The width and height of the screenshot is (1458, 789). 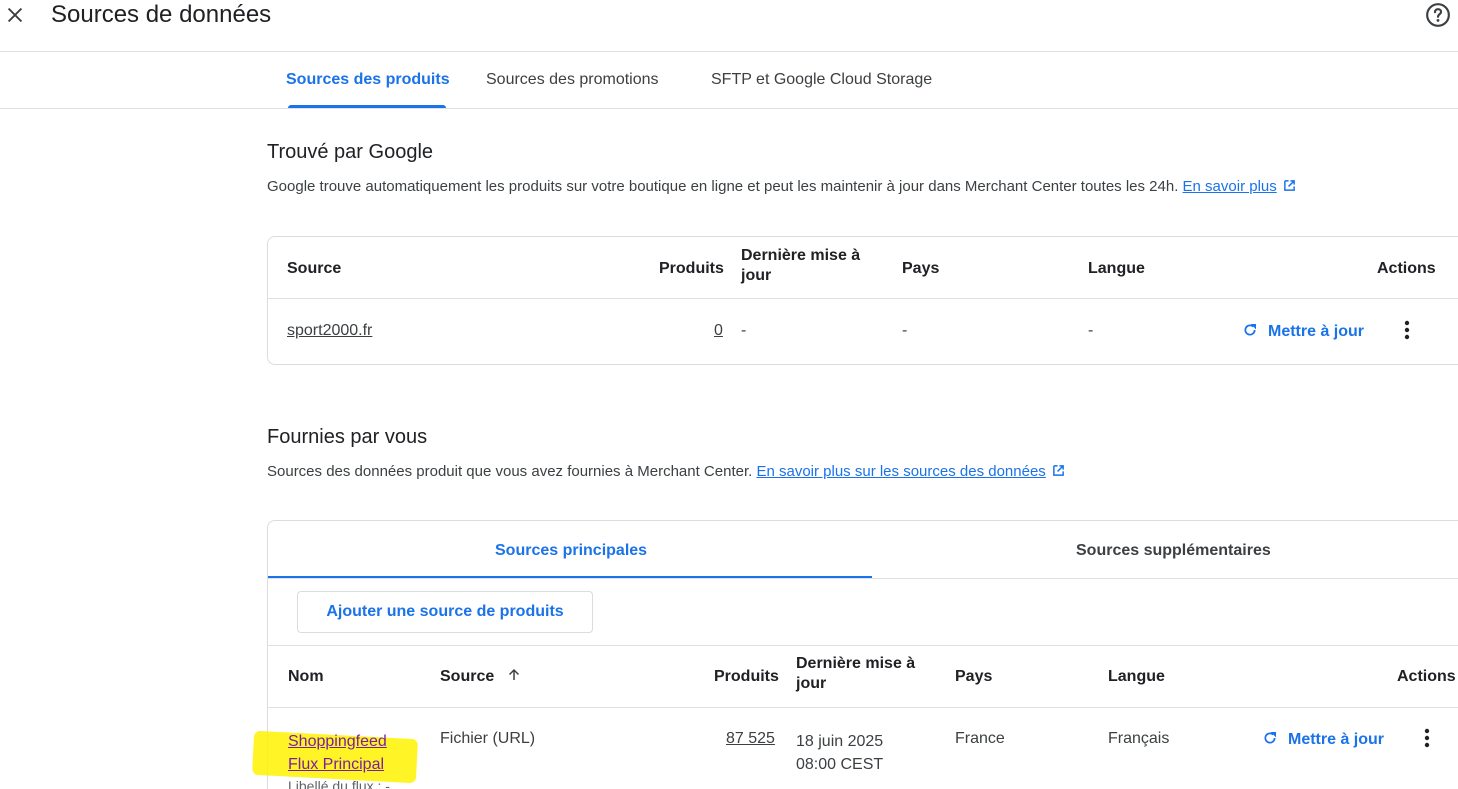 What do you see at coordinates (1230, 186) in the screenshot?
I see `learn-more-link: En savoir plus` at bounding box center [1230, 186].